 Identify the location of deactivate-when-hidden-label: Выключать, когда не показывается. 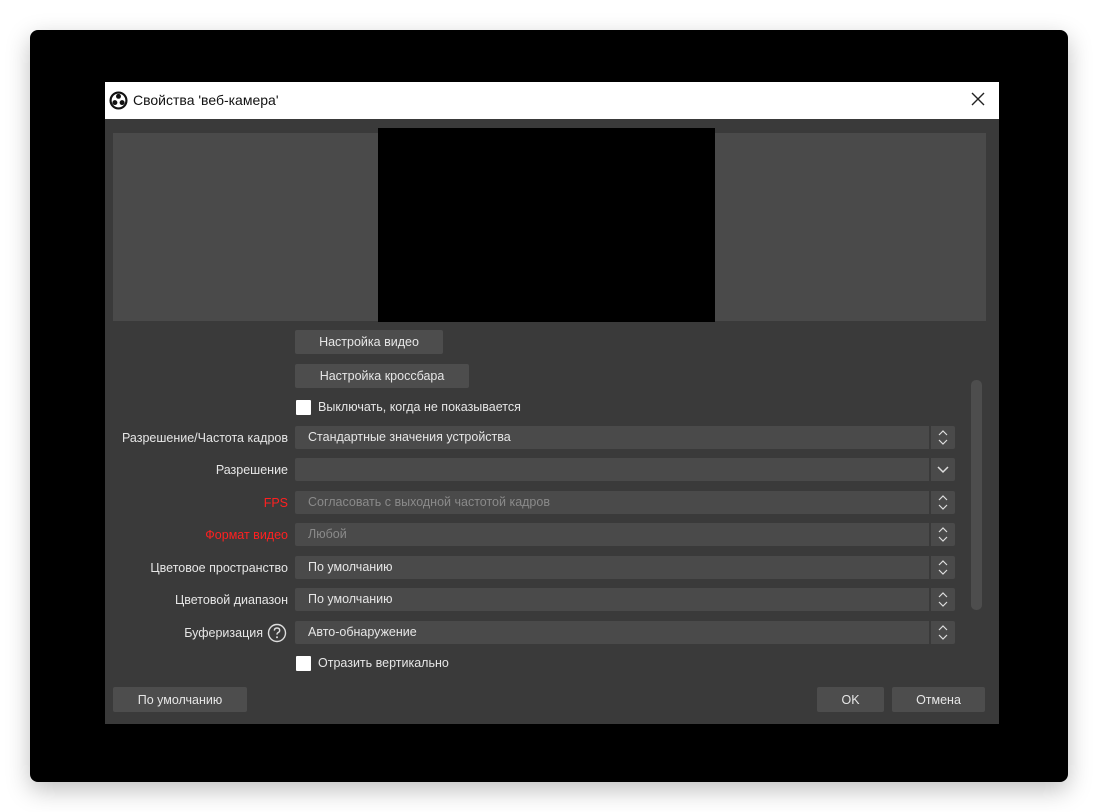
(419, 407).